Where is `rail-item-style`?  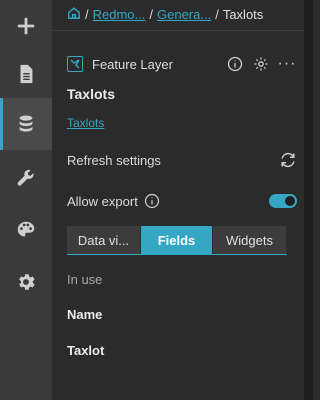
rail-item-style is located at coordinates (26, 230).